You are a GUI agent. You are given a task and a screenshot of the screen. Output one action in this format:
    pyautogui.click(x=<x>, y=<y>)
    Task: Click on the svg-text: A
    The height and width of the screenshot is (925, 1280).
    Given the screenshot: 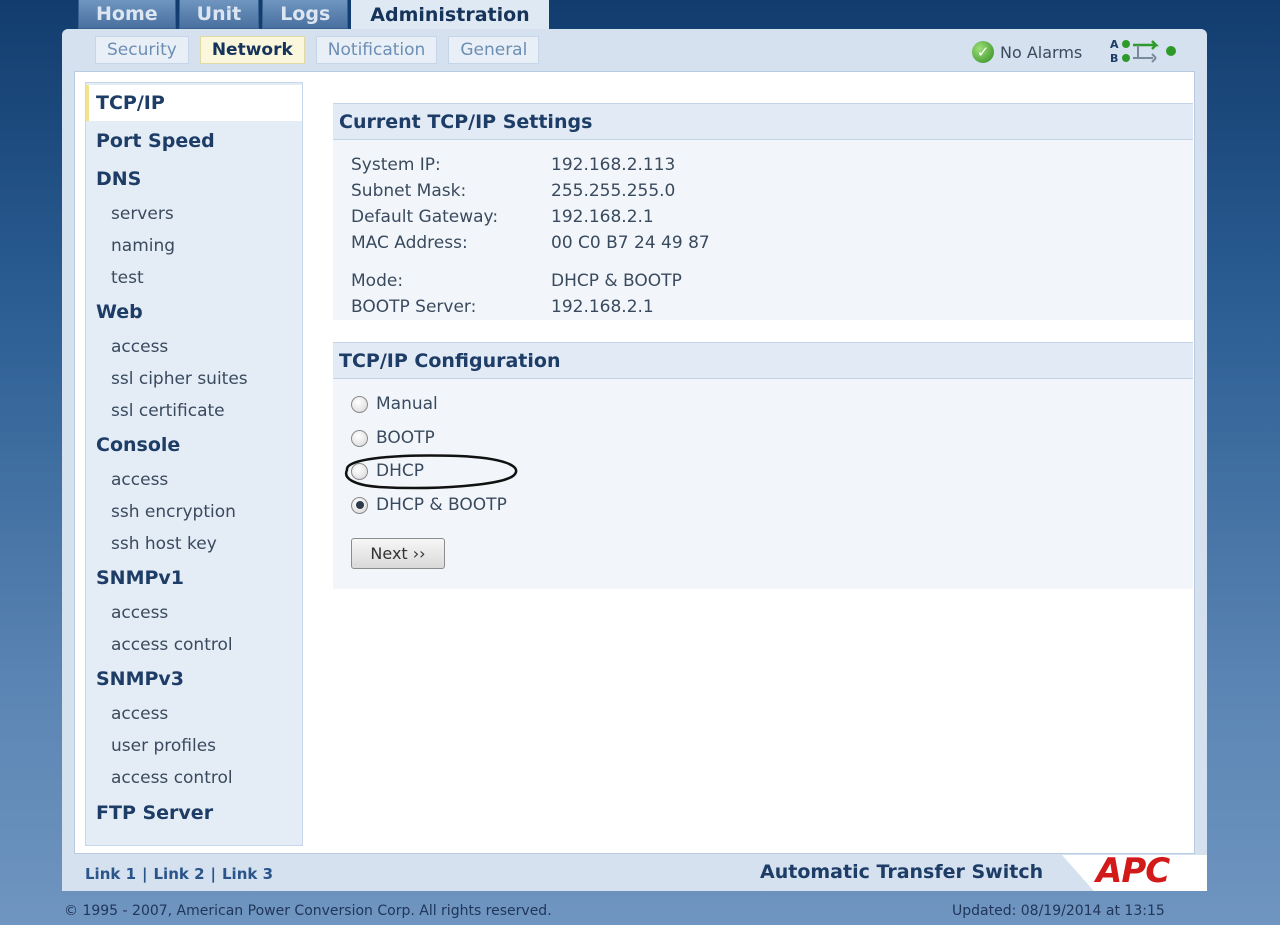 What is the action you would take?
    pyautogui.click(x=1114, y=44)
    